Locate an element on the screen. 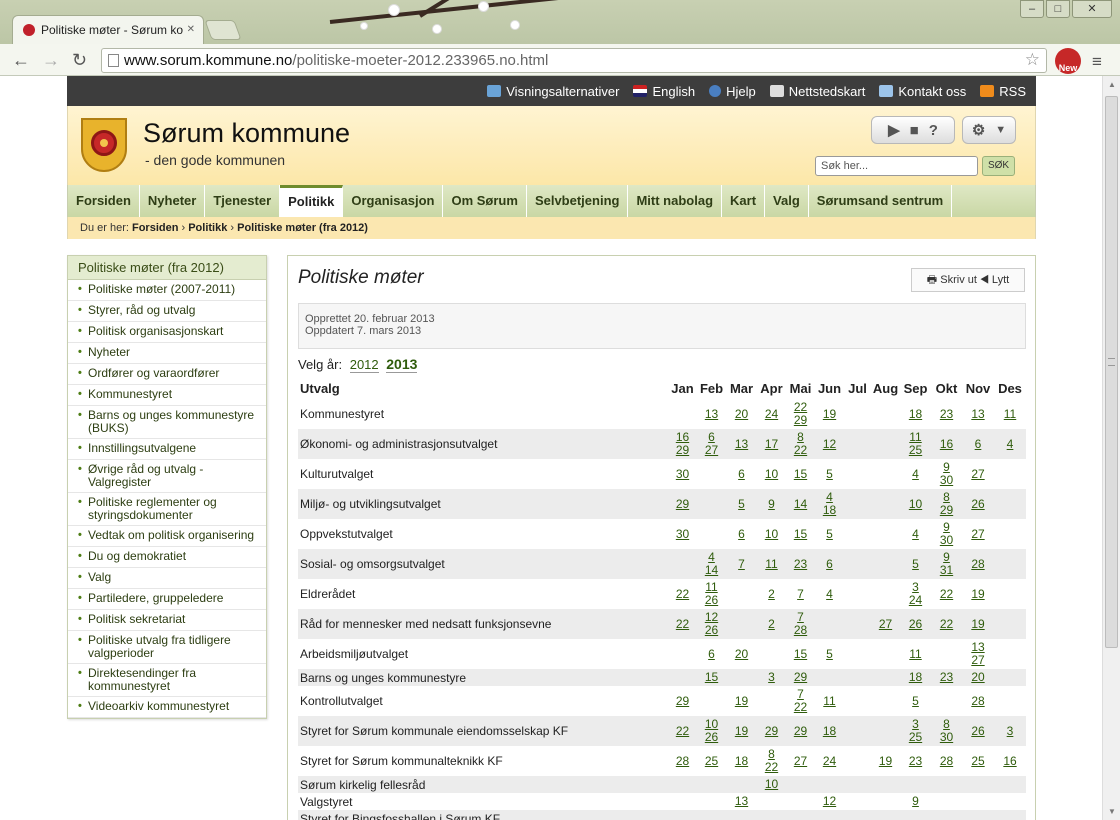 Image resolution: width=1120 pixels, height=820 pixels. site-name: Sørum kommune is located at coordinates (246, 133).